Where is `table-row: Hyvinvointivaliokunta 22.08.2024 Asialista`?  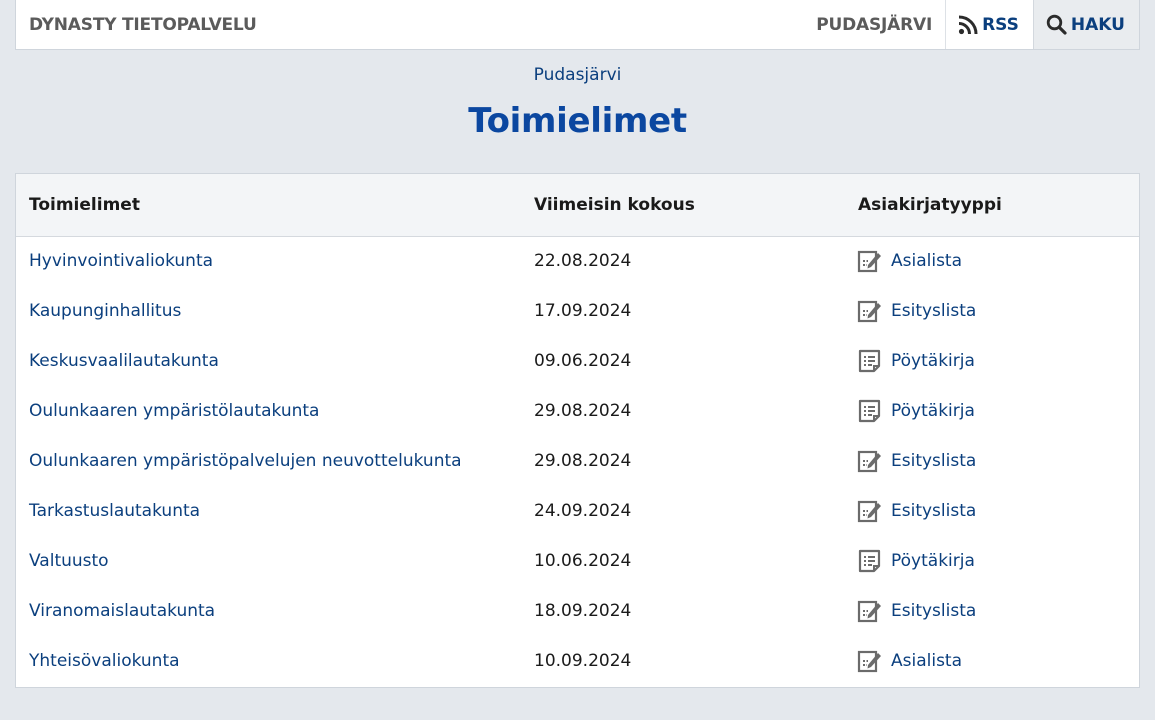 table-row: Hyvinvointivaliokunta 22.08.2024 Asialista is located at coordinates (577, 262).